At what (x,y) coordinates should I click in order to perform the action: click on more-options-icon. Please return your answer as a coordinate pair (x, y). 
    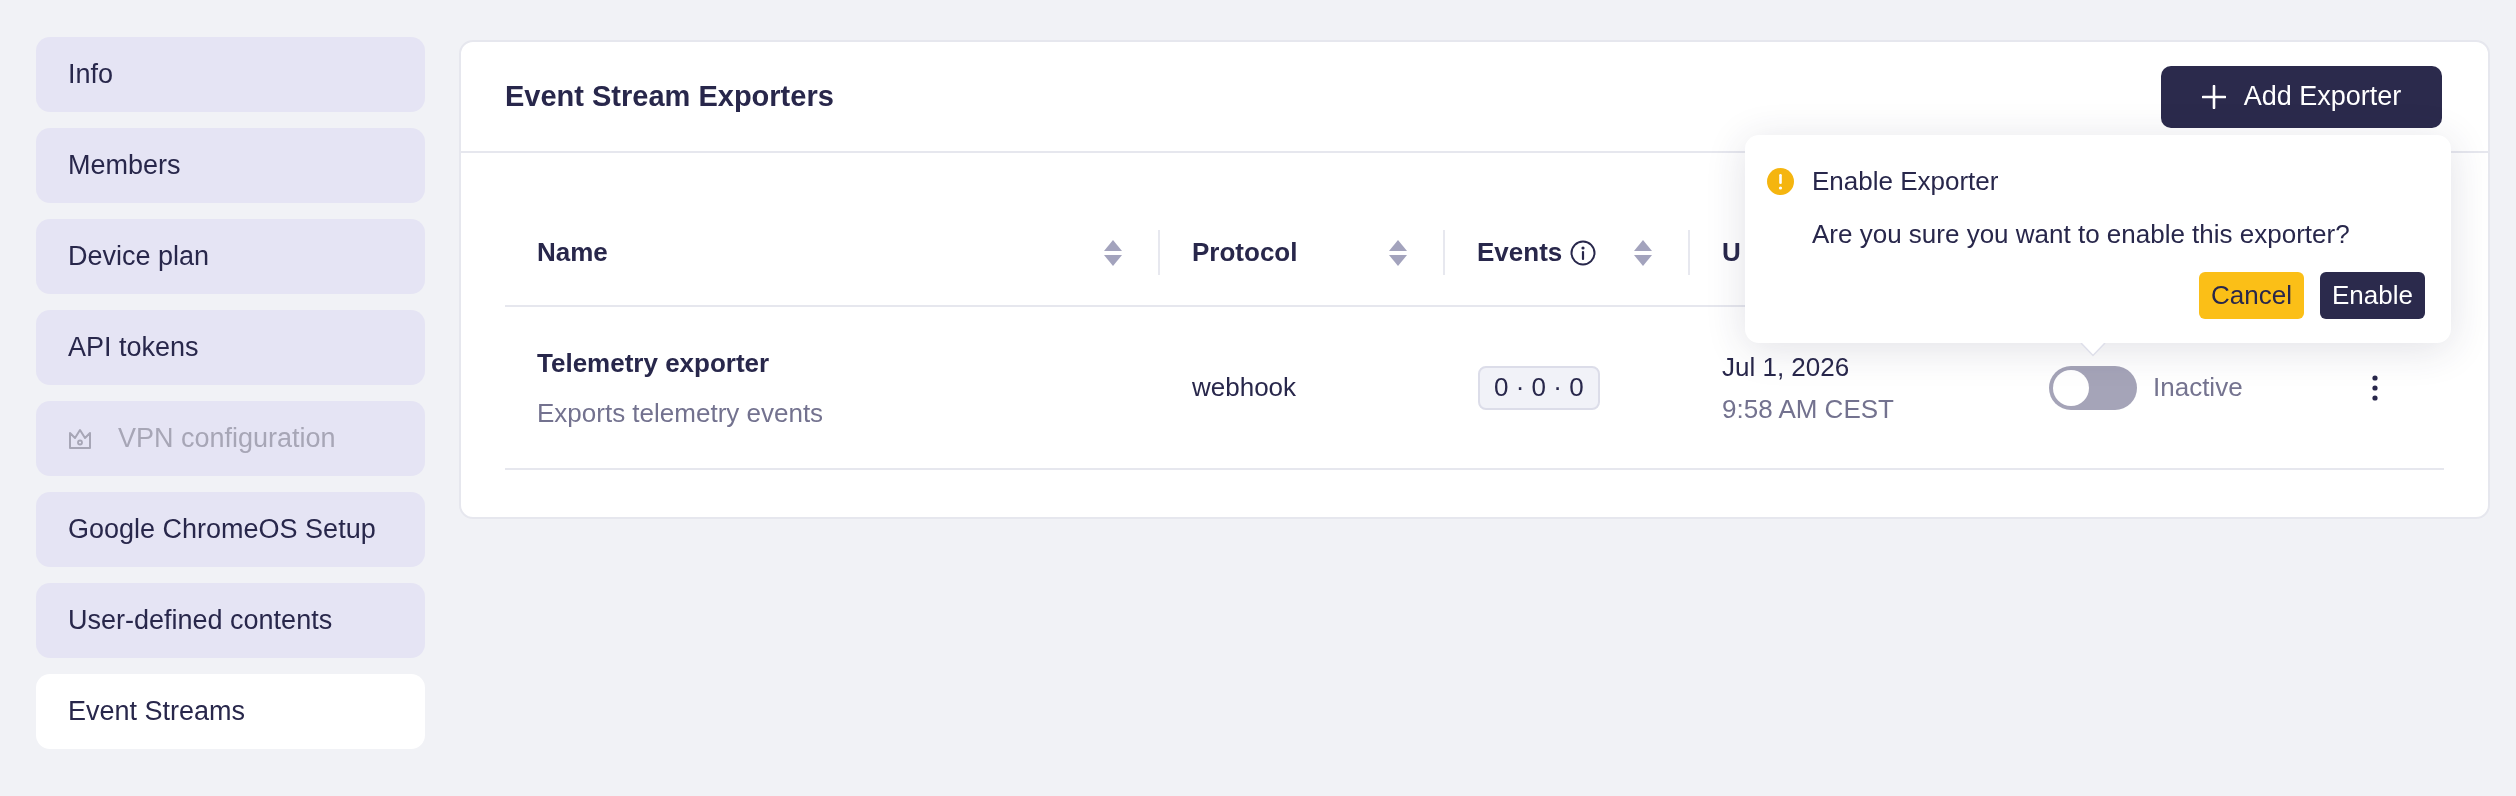
    Looking at the image, I should click on (2375, 387).